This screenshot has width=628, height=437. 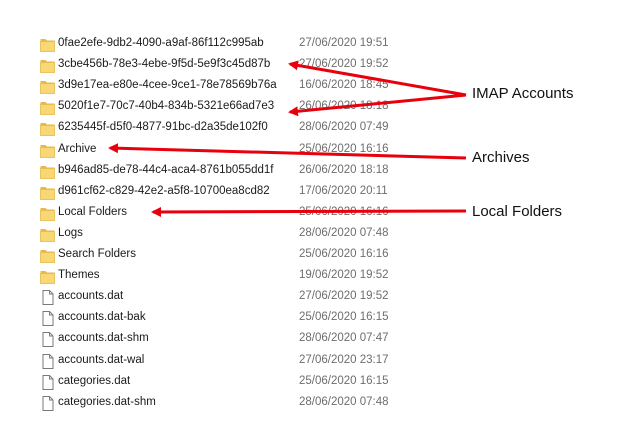 I want to click on item-name: Local Folders, so click(x=93, y=211).